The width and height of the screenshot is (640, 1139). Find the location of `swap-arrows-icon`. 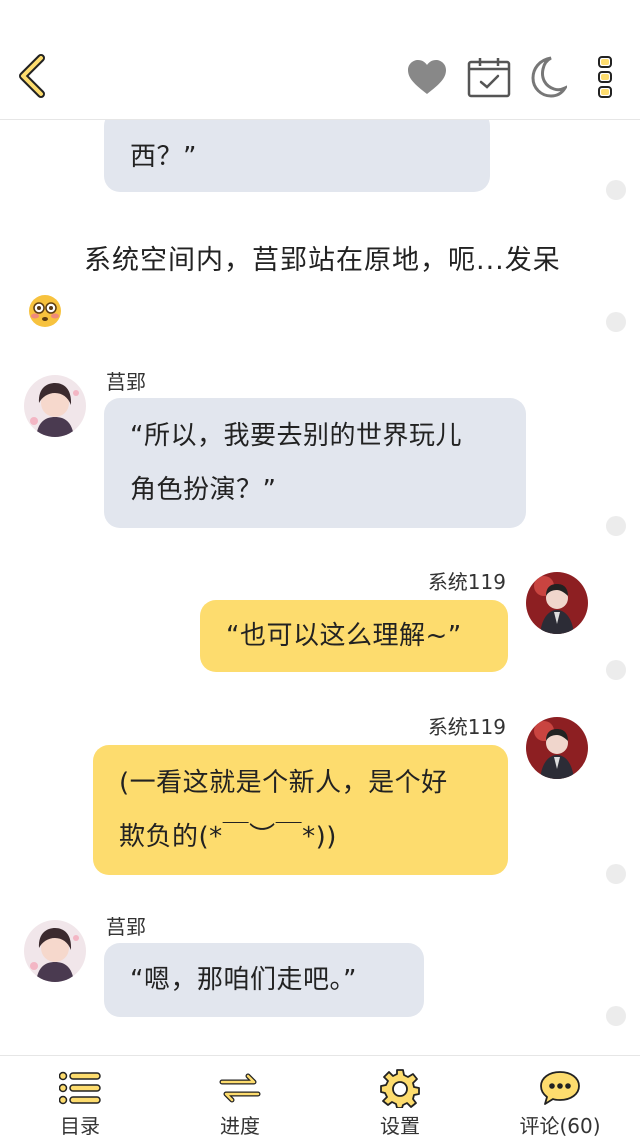

swap-arrows-icon is located at coordinates (240, 1088).